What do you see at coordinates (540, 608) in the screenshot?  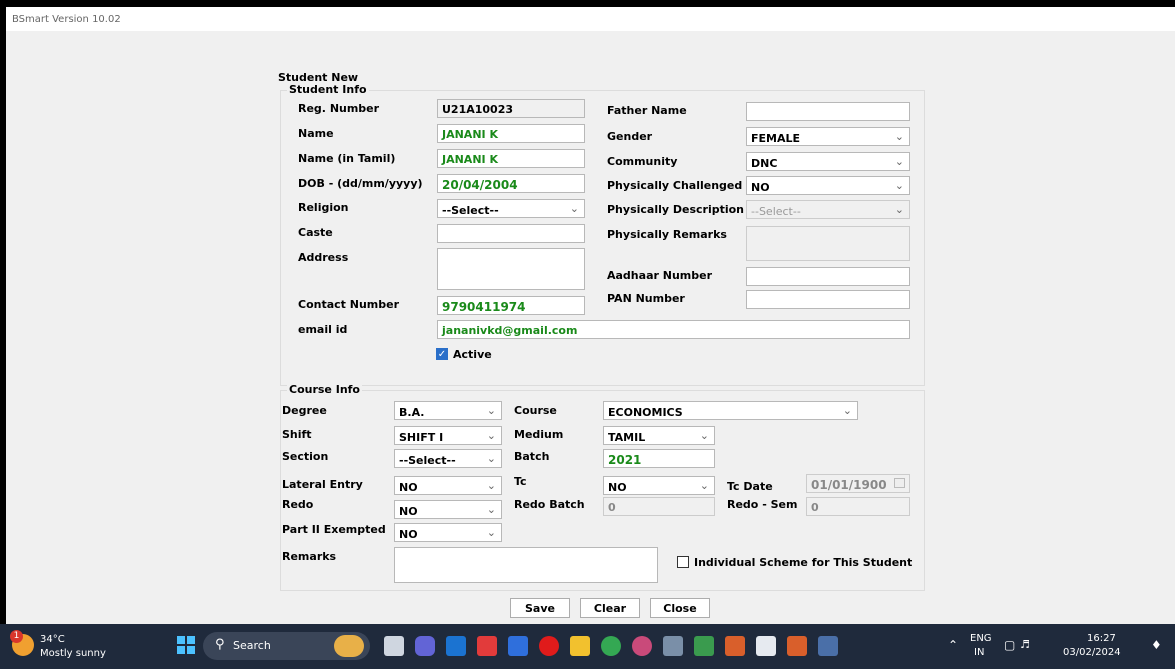 I see `save-button: Save` at bounding box center [540, 608].